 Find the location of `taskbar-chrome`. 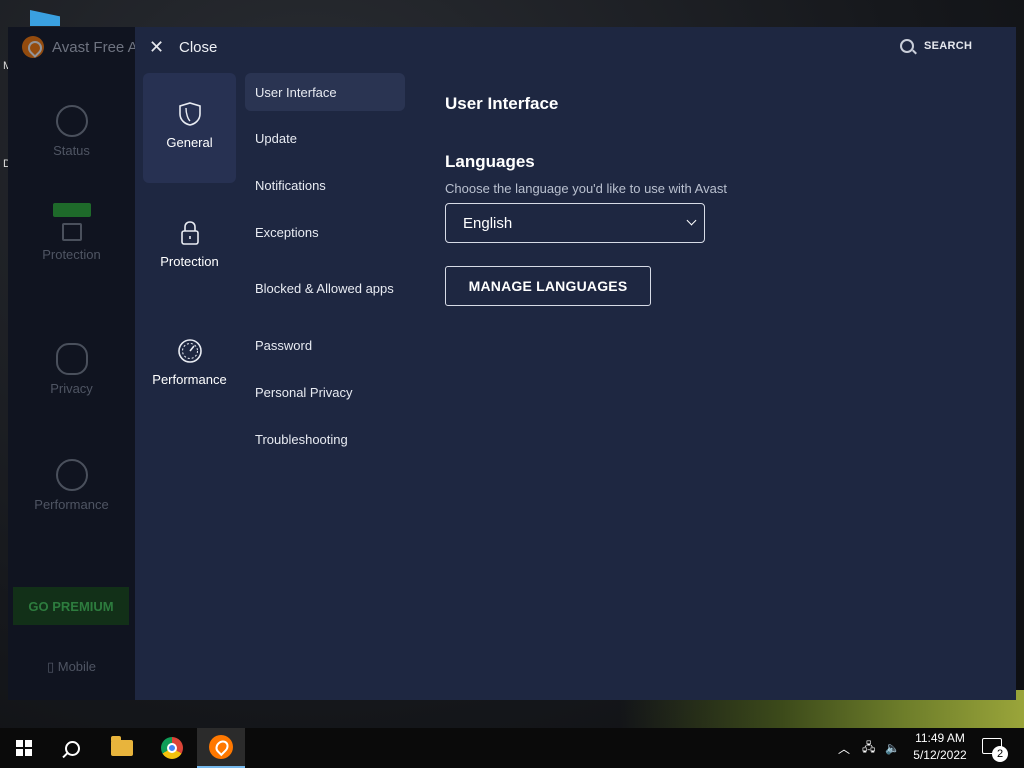

taskbar-chrome is located at coordinates (172, 748).